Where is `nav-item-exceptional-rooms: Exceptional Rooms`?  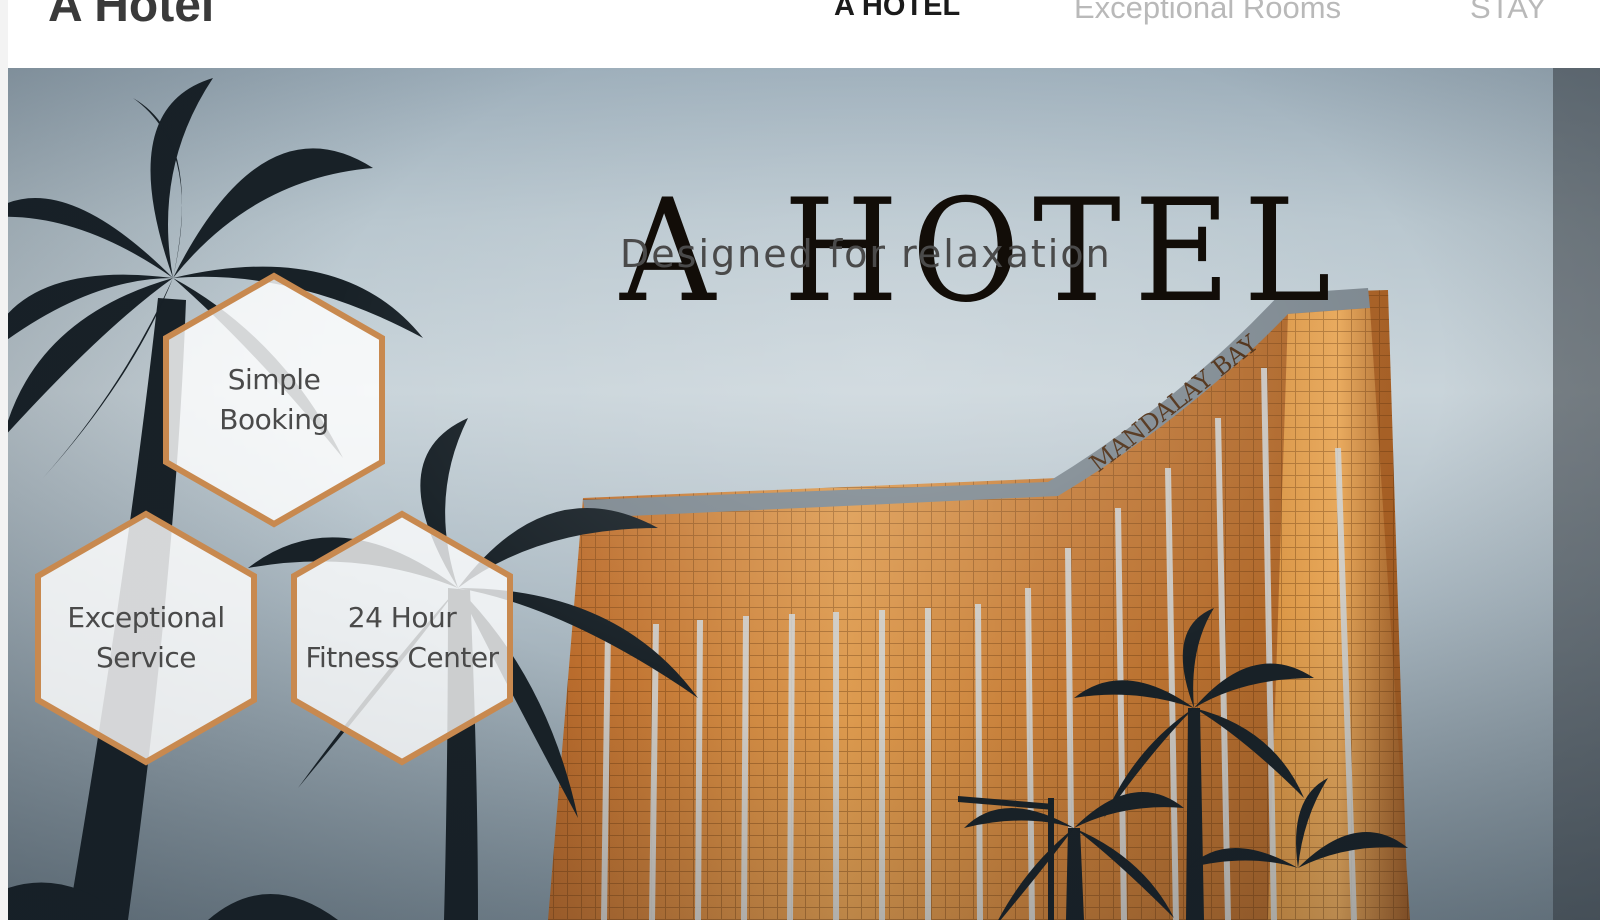
nav-item-exceptional-rooms: Exceptional Rooms is located at coordinates (1207, 13).